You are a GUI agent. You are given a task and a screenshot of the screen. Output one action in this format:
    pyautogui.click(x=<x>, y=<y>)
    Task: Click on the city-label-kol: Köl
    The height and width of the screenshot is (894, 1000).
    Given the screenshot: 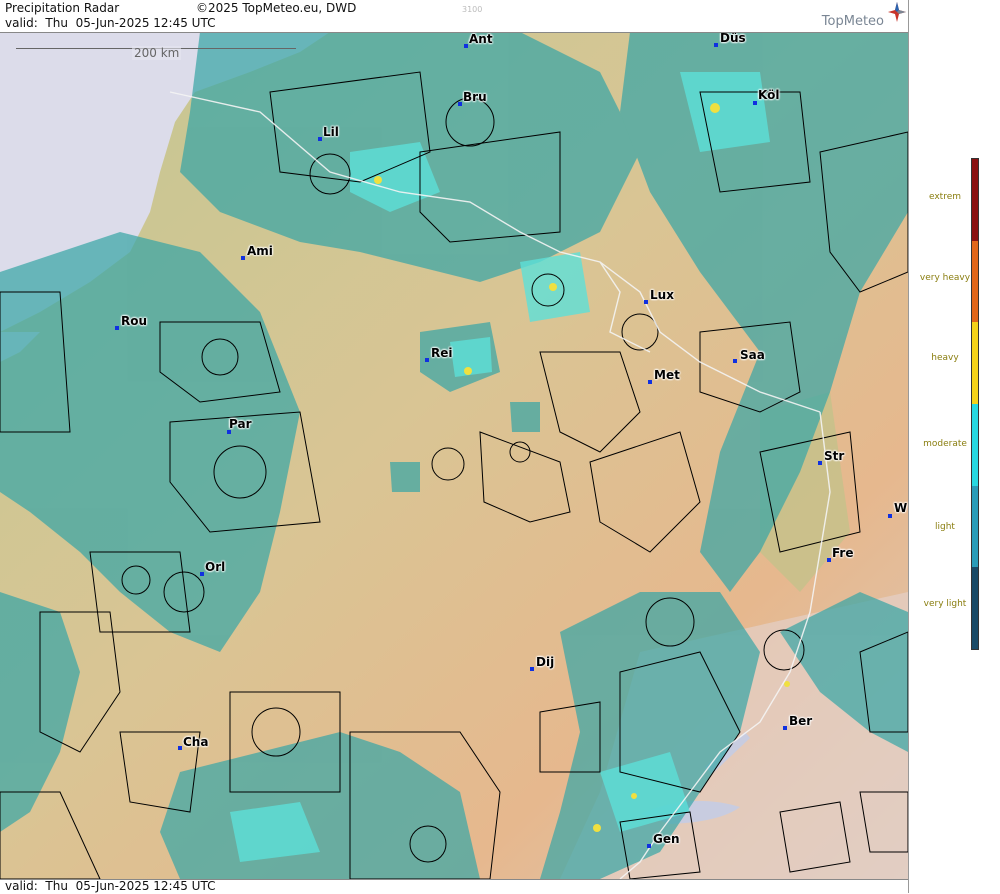 What is the action you would take?
    pyautogui.click(x=768, y=95)
    